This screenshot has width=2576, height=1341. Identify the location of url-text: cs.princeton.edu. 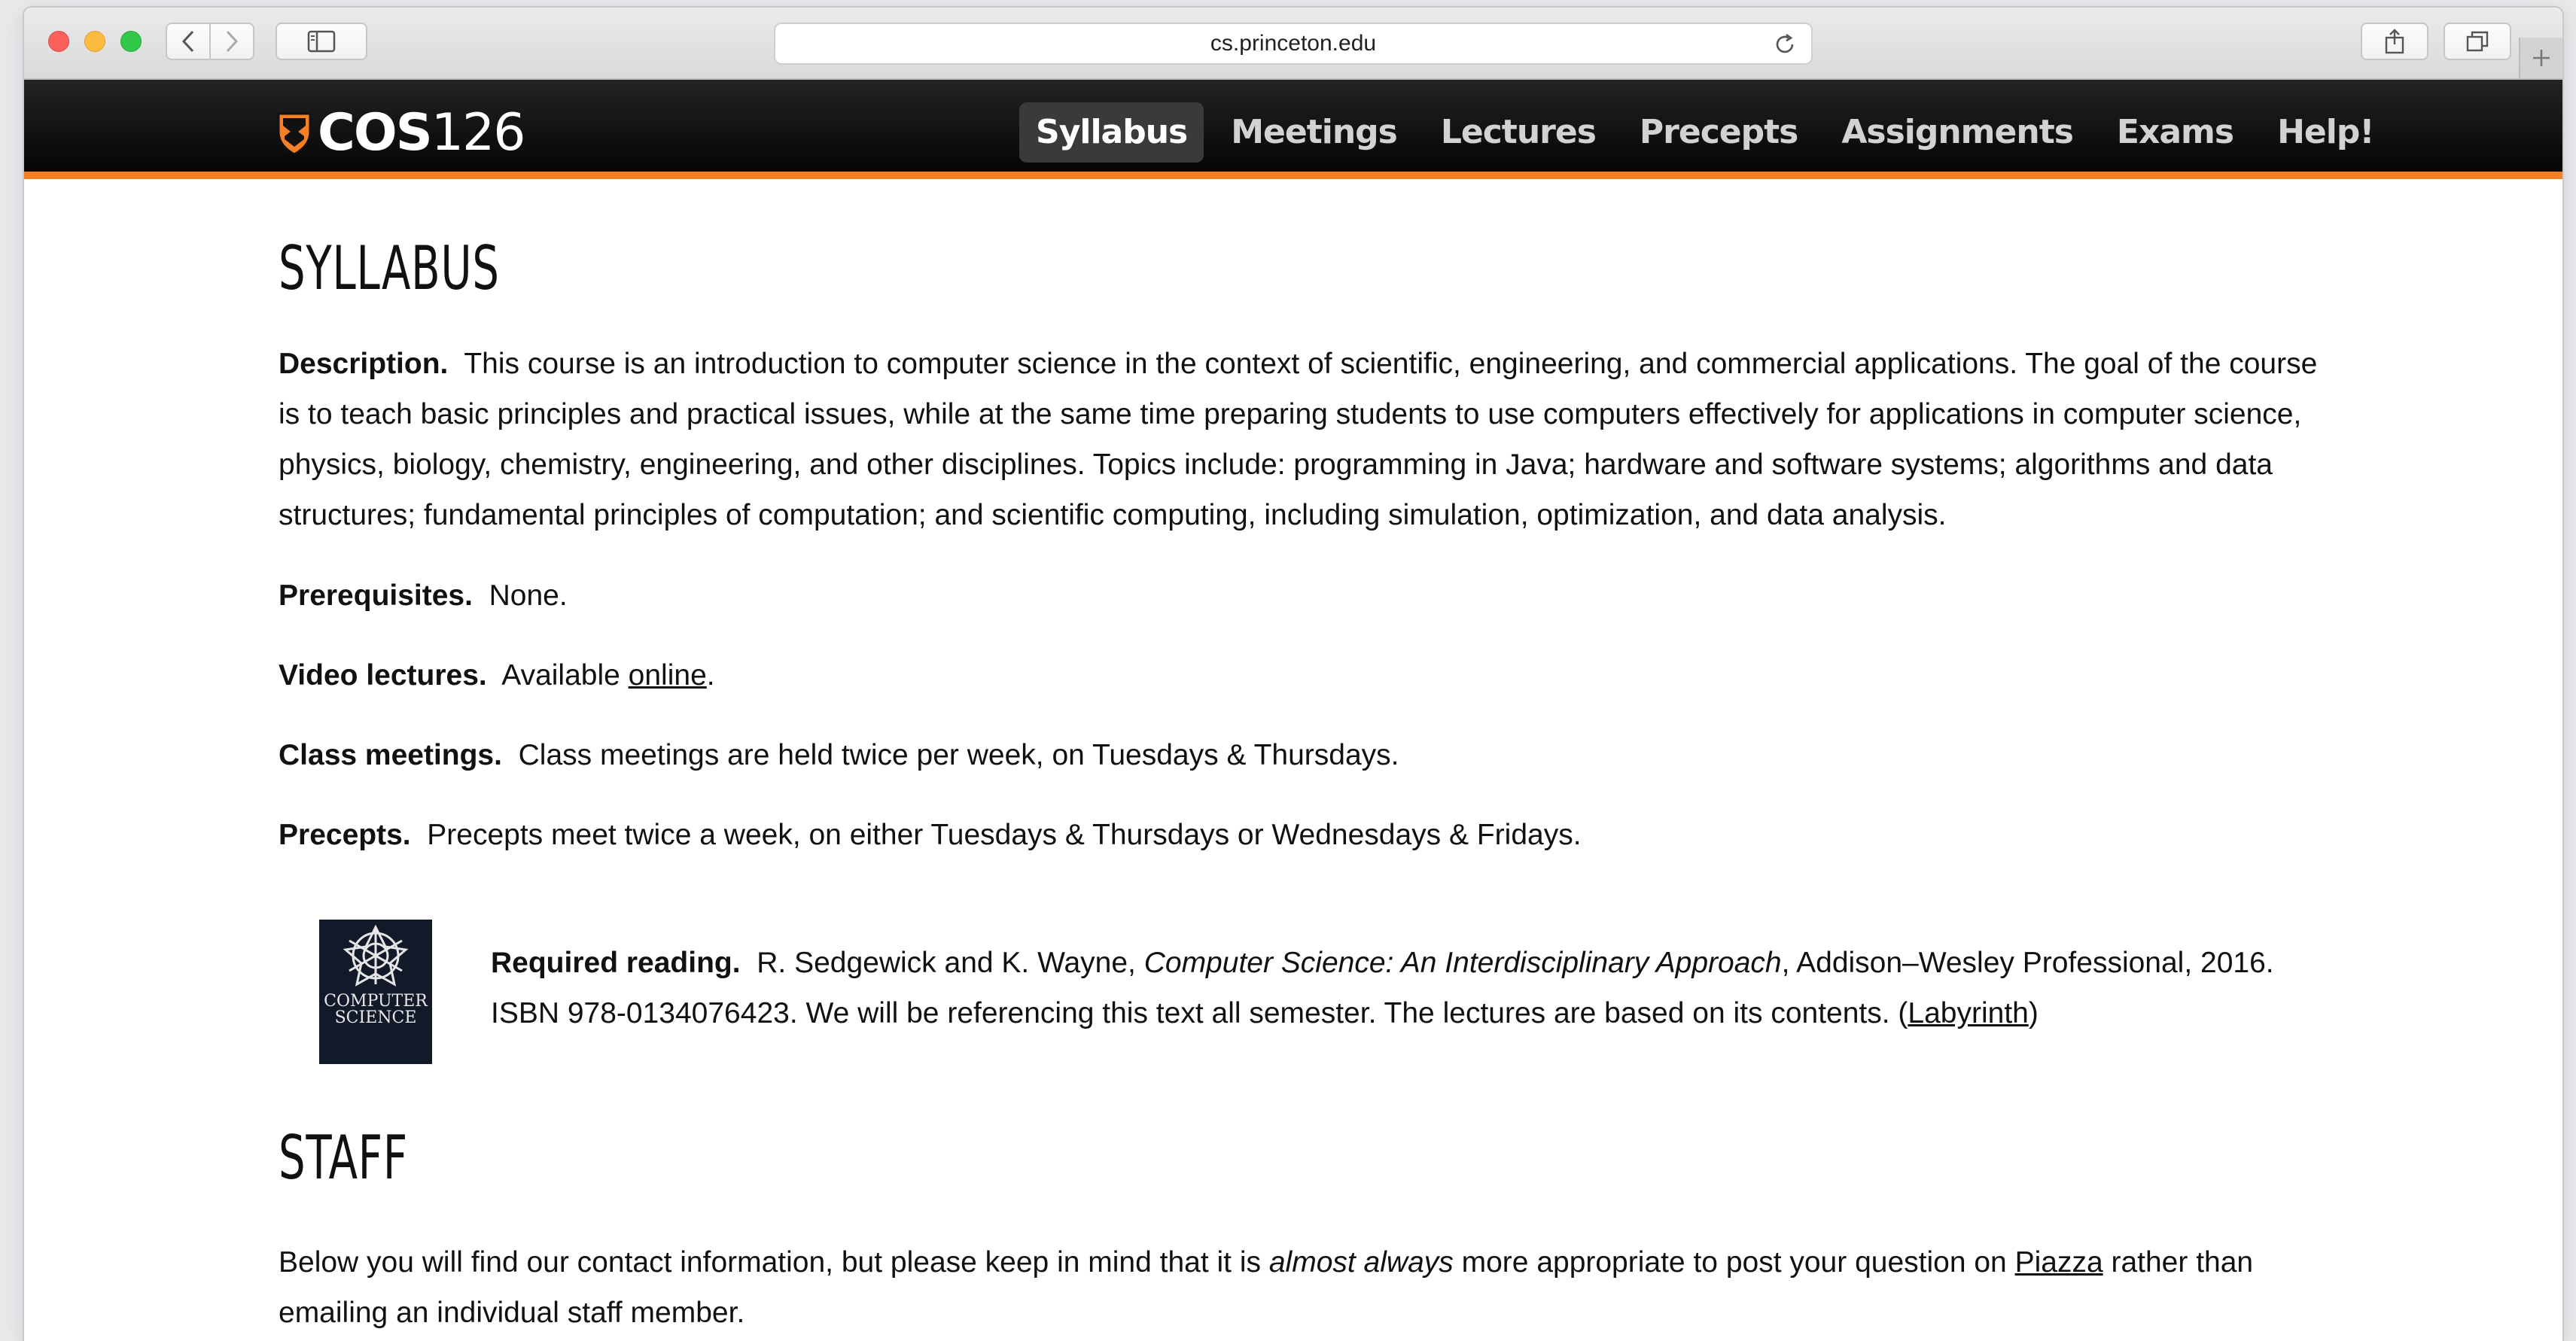
(1293, 43).